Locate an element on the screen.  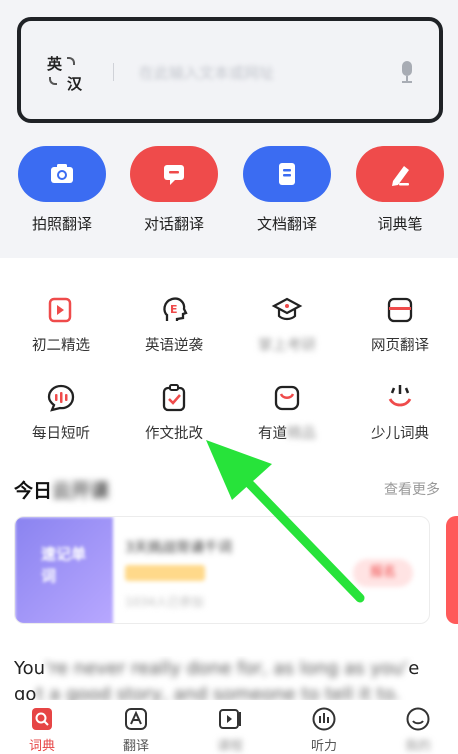
svg-text: E is located at coordinates (174, 309).